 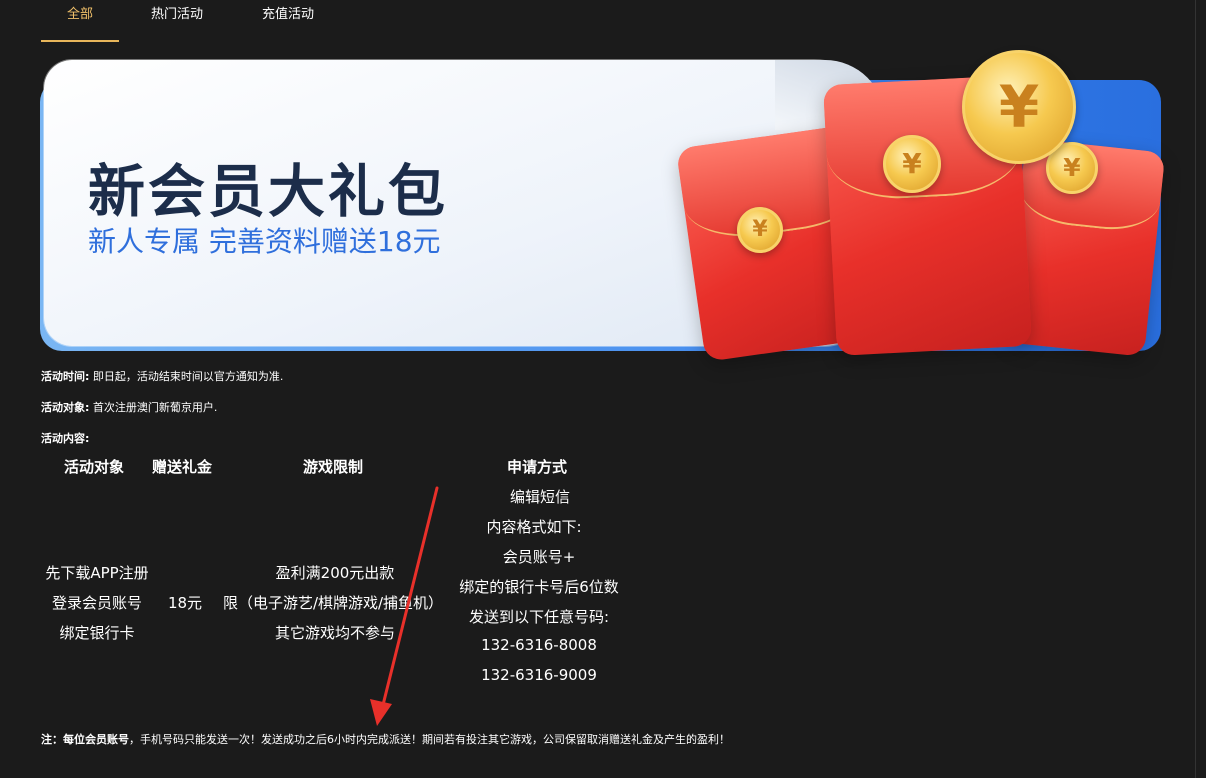 What do you see at coordinates (334, 633) in the screenshot?
I see `limit-line: 其它游戏均不参与` at bounding box center [334, 633].